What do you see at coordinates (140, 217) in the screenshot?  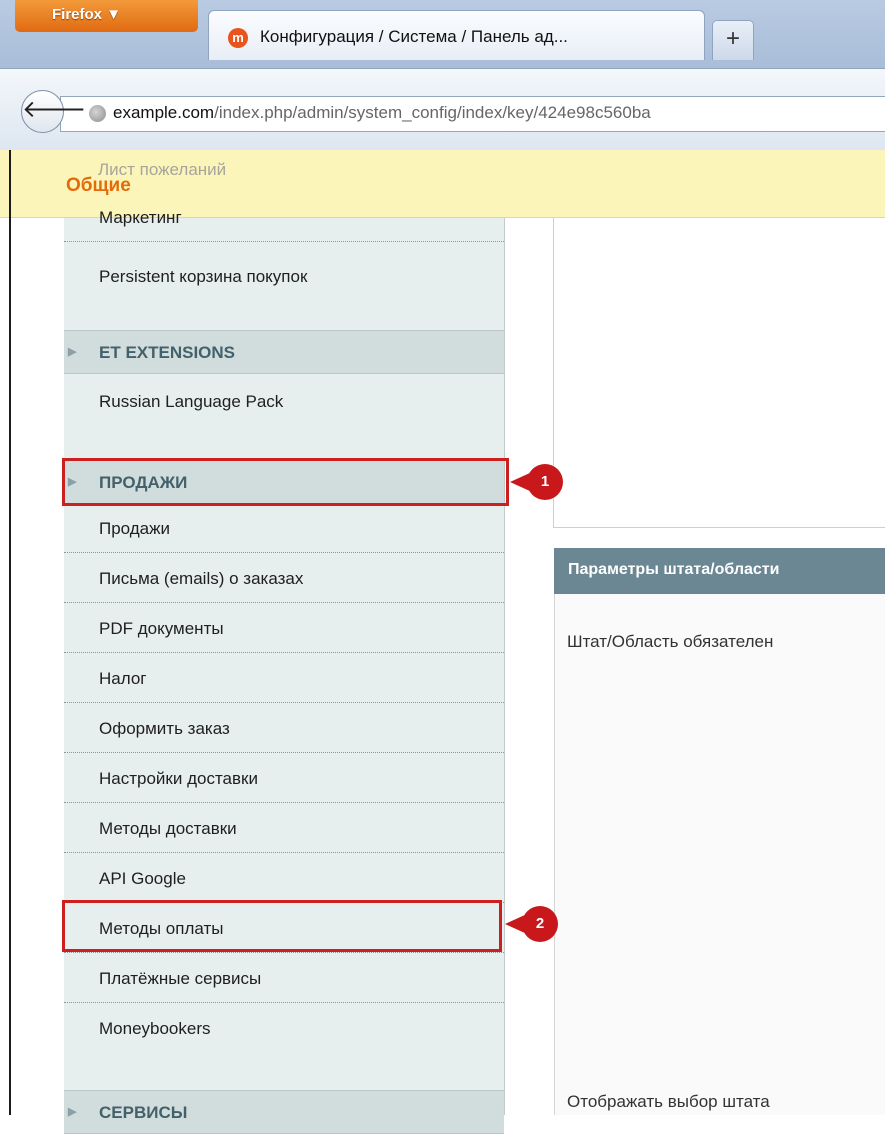 I see `sidebar-item-label: Маркетинг` at bounding box center [140, 217].